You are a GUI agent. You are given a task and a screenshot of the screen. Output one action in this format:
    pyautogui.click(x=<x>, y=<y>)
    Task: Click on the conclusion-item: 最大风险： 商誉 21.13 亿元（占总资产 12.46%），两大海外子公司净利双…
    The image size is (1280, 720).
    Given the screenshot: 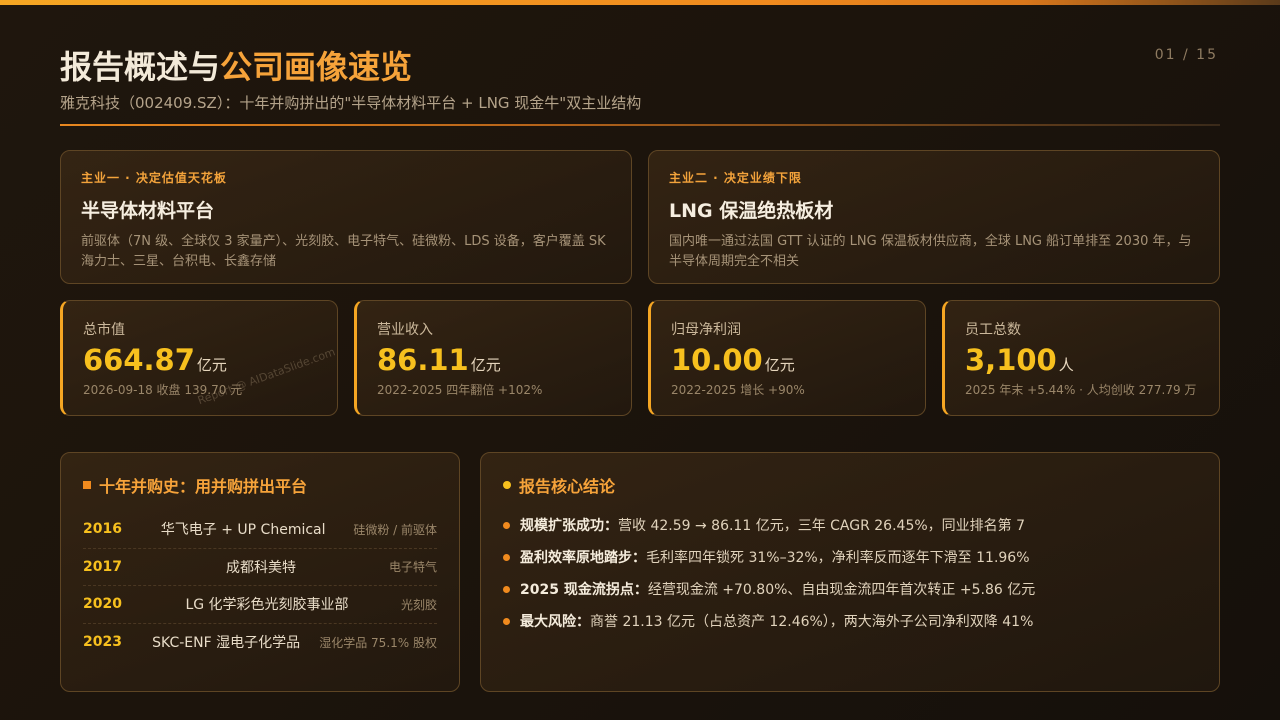 What is the action you would take?
    pyautogui.click(x=850, y=621)
    